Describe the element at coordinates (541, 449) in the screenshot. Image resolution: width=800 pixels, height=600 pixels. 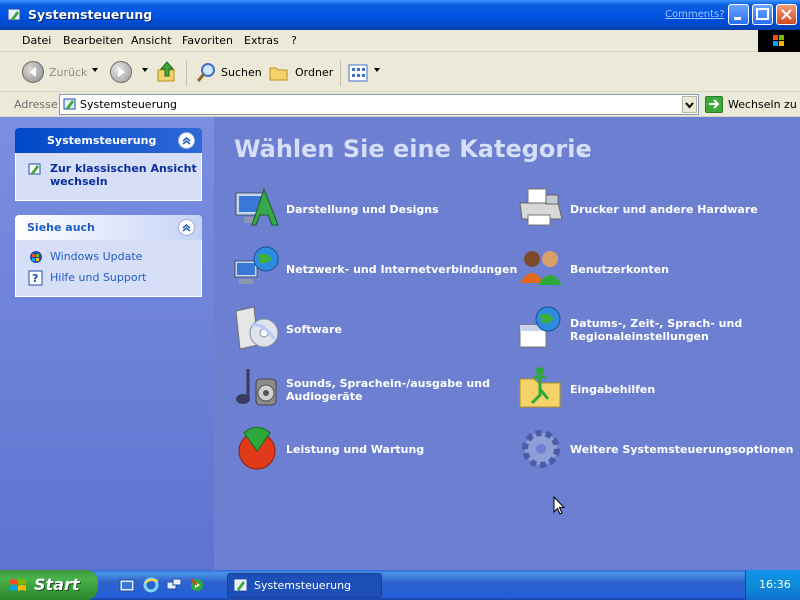
I see `gear-icon` at that location.